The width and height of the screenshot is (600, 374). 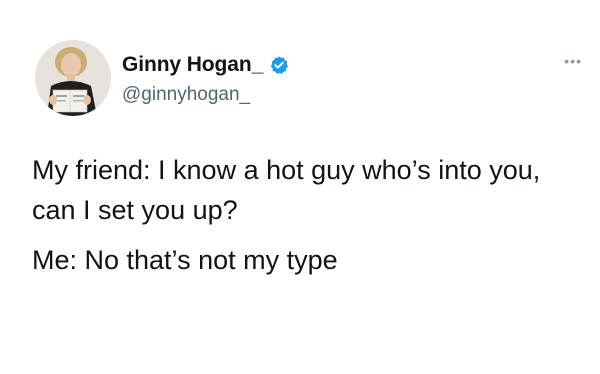 I want to click on tweet-header: Ginny Hogan_ @ginnyhogan_, so click(x=205, y=78).